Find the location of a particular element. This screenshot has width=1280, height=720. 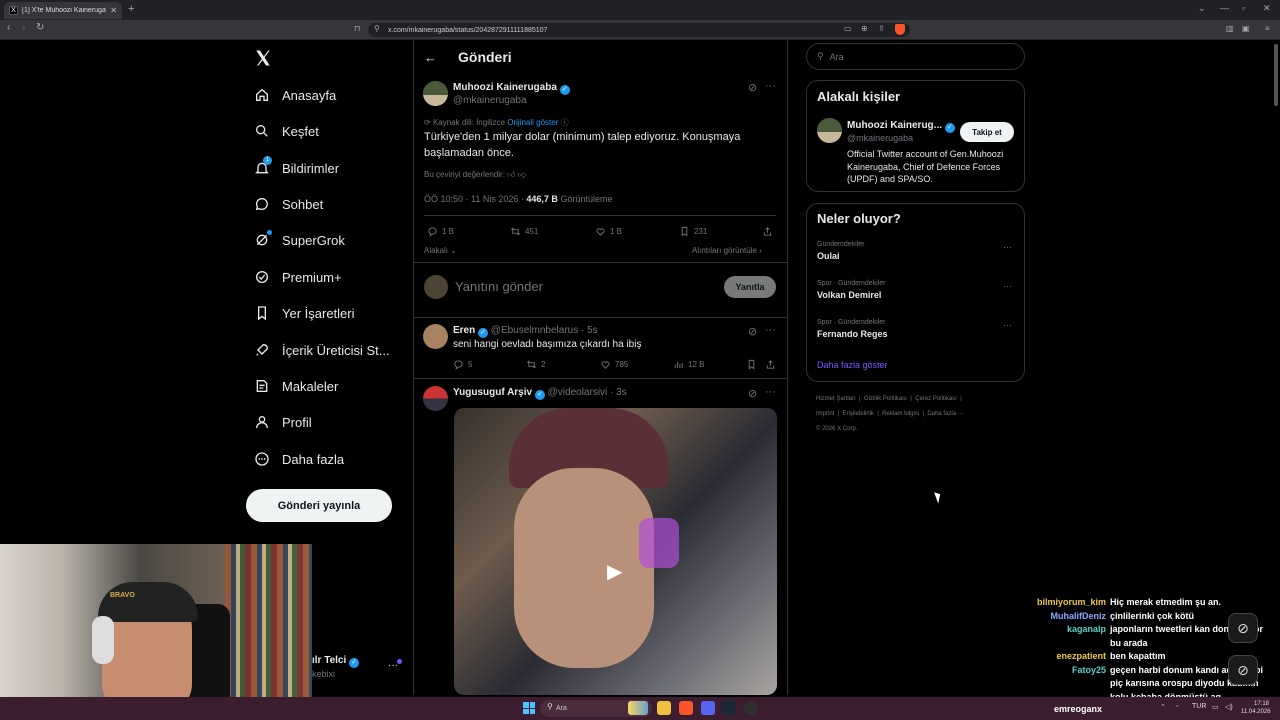

search-input: ⚲ Ara is located at coordinates (915, 56).